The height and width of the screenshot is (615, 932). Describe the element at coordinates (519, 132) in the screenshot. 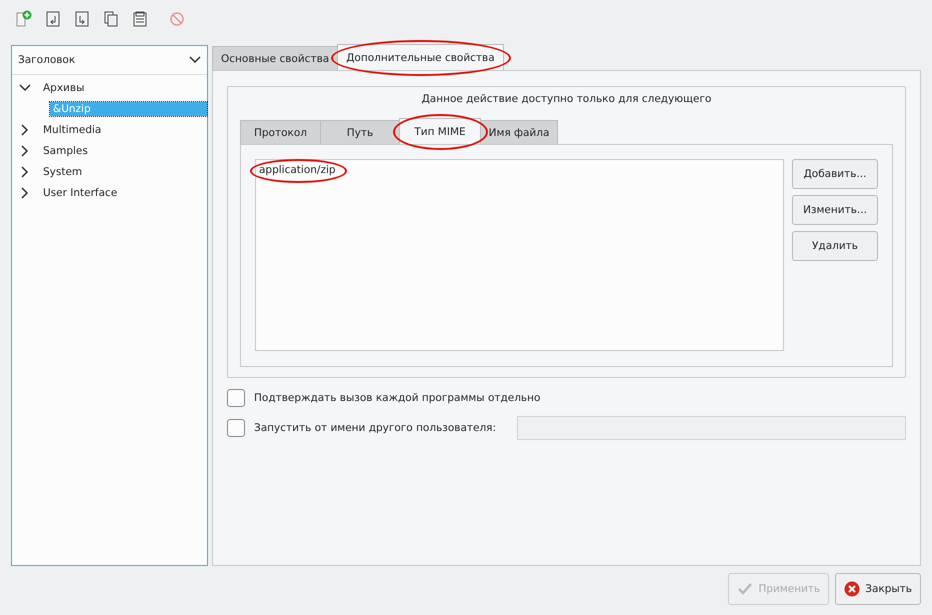

I see `tab: Имя файла` at that location.